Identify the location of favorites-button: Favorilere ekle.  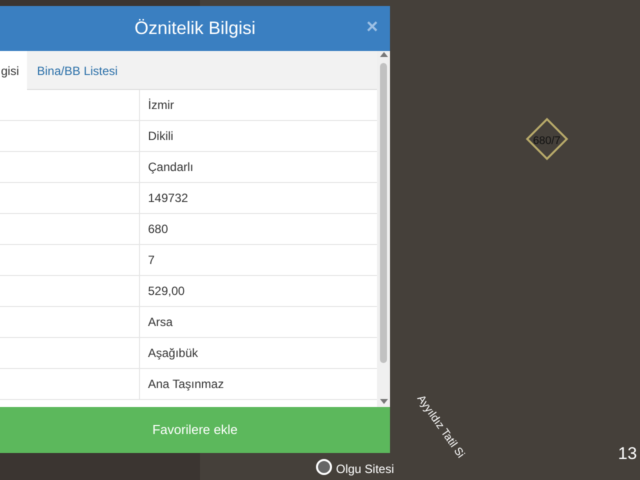
(195, 430).